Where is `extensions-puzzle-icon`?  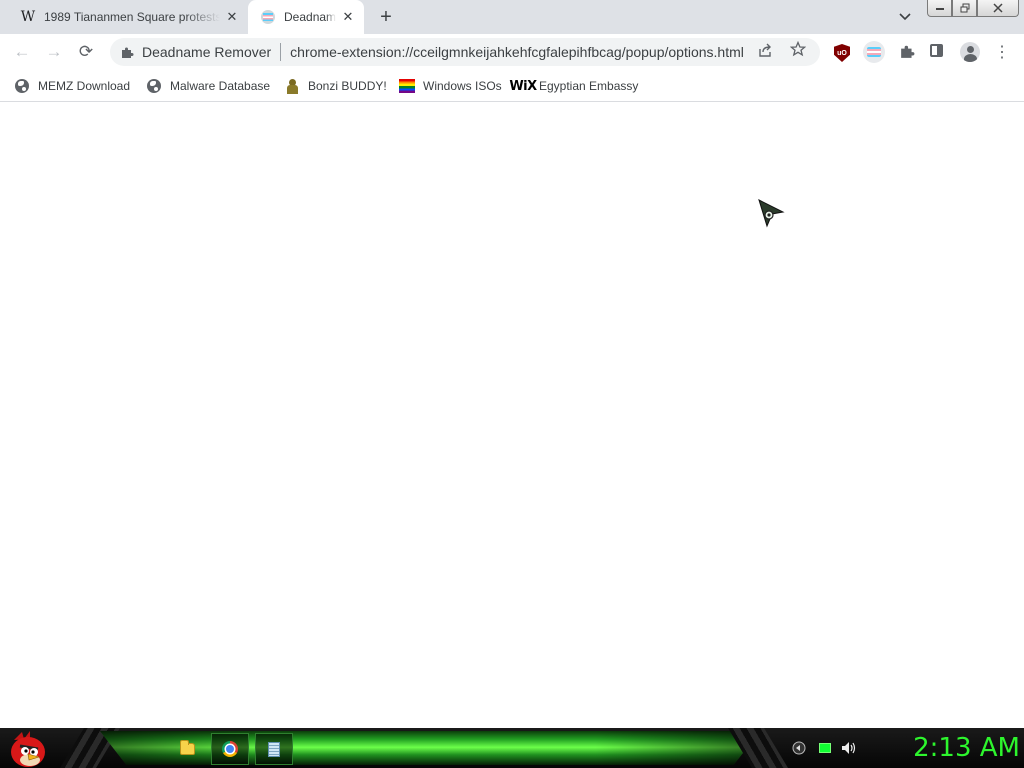 extensions-puzzle-icon is located at coordinates (907, 51).